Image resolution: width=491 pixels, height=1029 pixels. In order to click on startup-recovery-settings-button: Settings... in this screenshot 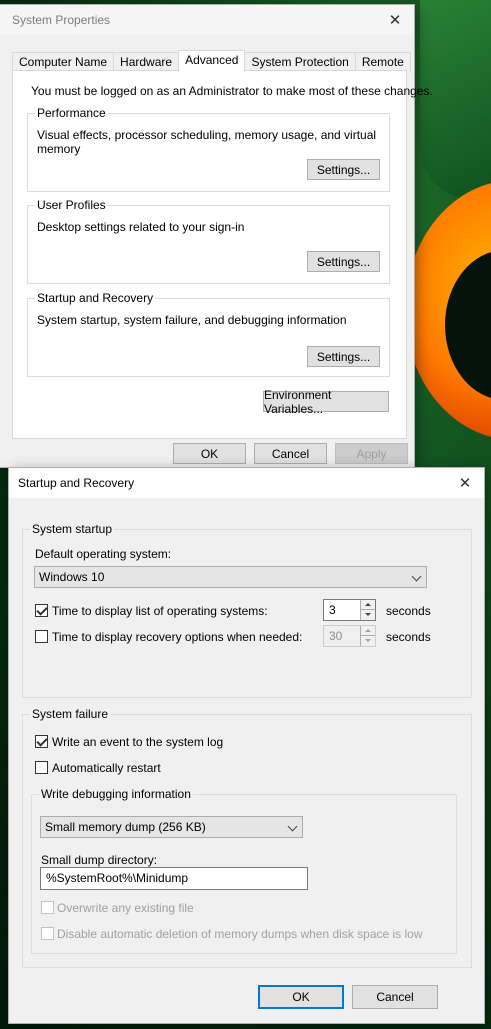, I will do `click(343, 356)`.